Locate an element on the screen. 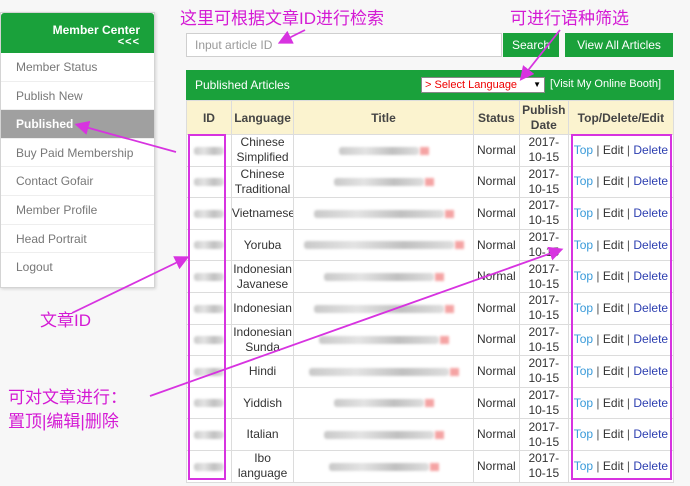  language-select-value: > Select Language is located at coordinates (471, 85).